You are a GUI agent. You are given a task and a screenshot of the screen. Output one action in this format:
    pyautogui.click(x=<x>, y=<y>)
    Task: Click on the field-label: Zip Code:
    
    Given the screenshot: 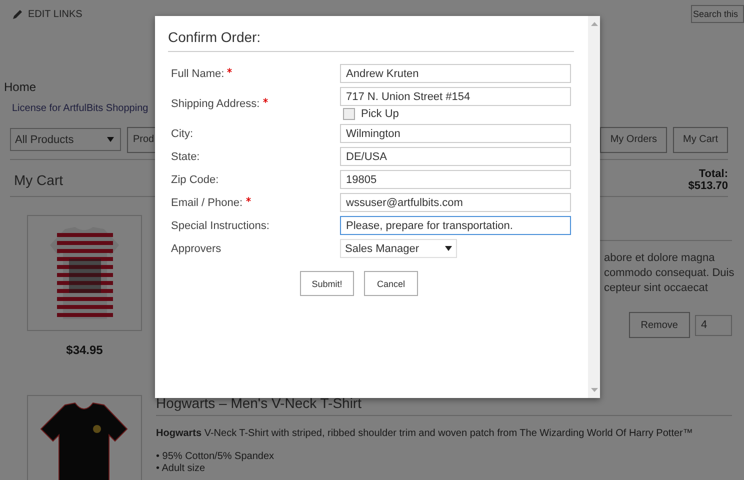 What is the action you would take?
    pyautogui.click(x=195, y=180)
    